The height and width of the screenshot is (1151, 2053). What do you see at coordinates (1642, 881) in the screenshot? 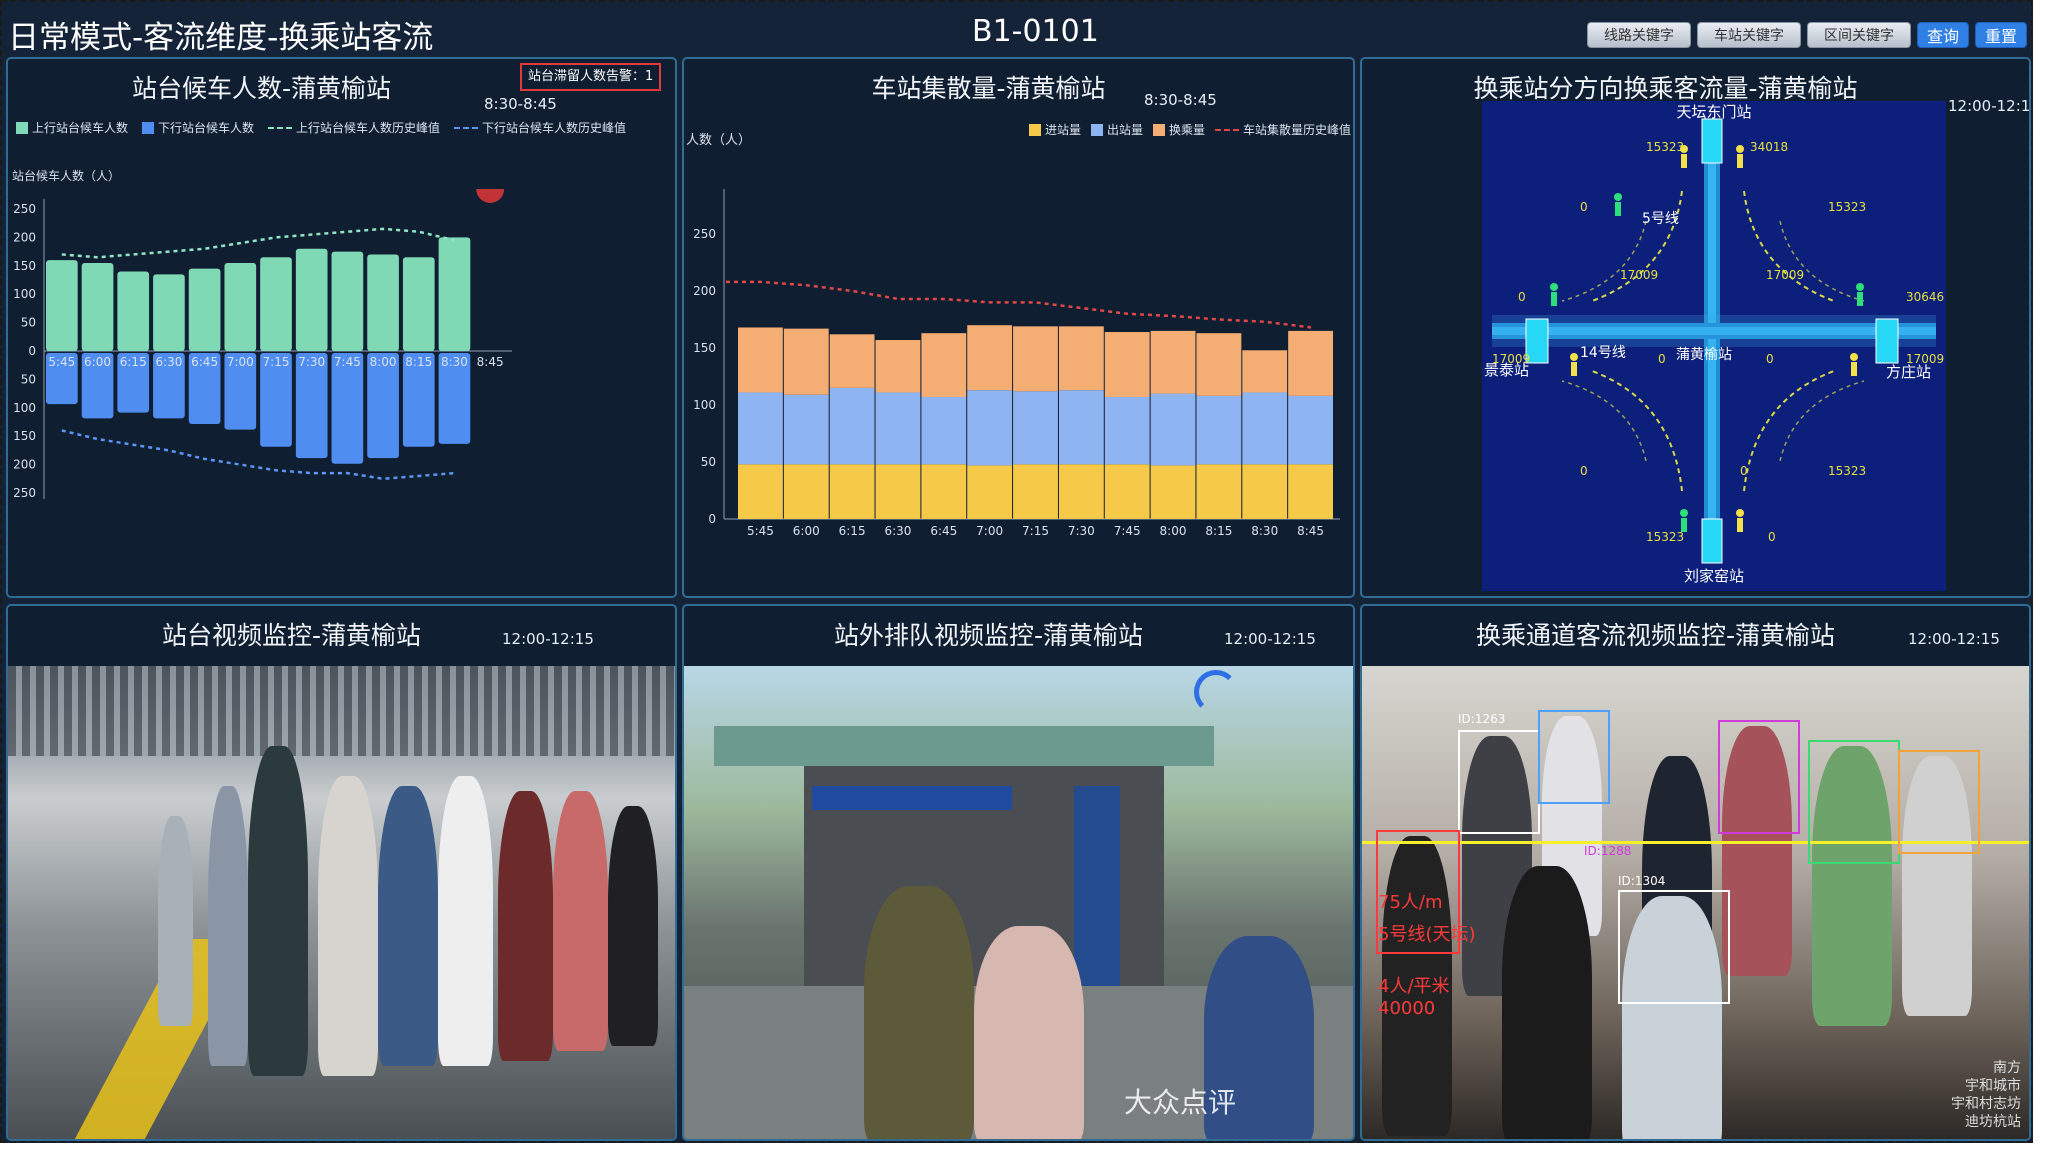
I see `detection-label: ID:1304` at bounding box center [1642, 881].